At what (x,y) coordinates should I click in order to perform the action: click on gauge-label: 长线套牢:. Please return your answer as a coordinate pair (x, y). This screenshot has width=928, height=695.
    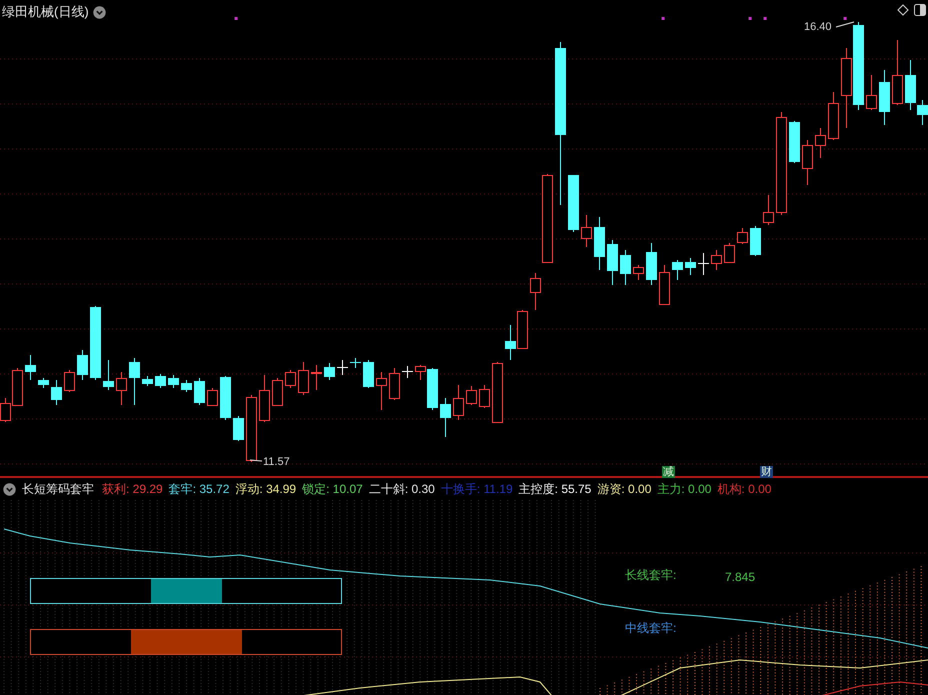
    Looking at the image, I should click on (650, 575).